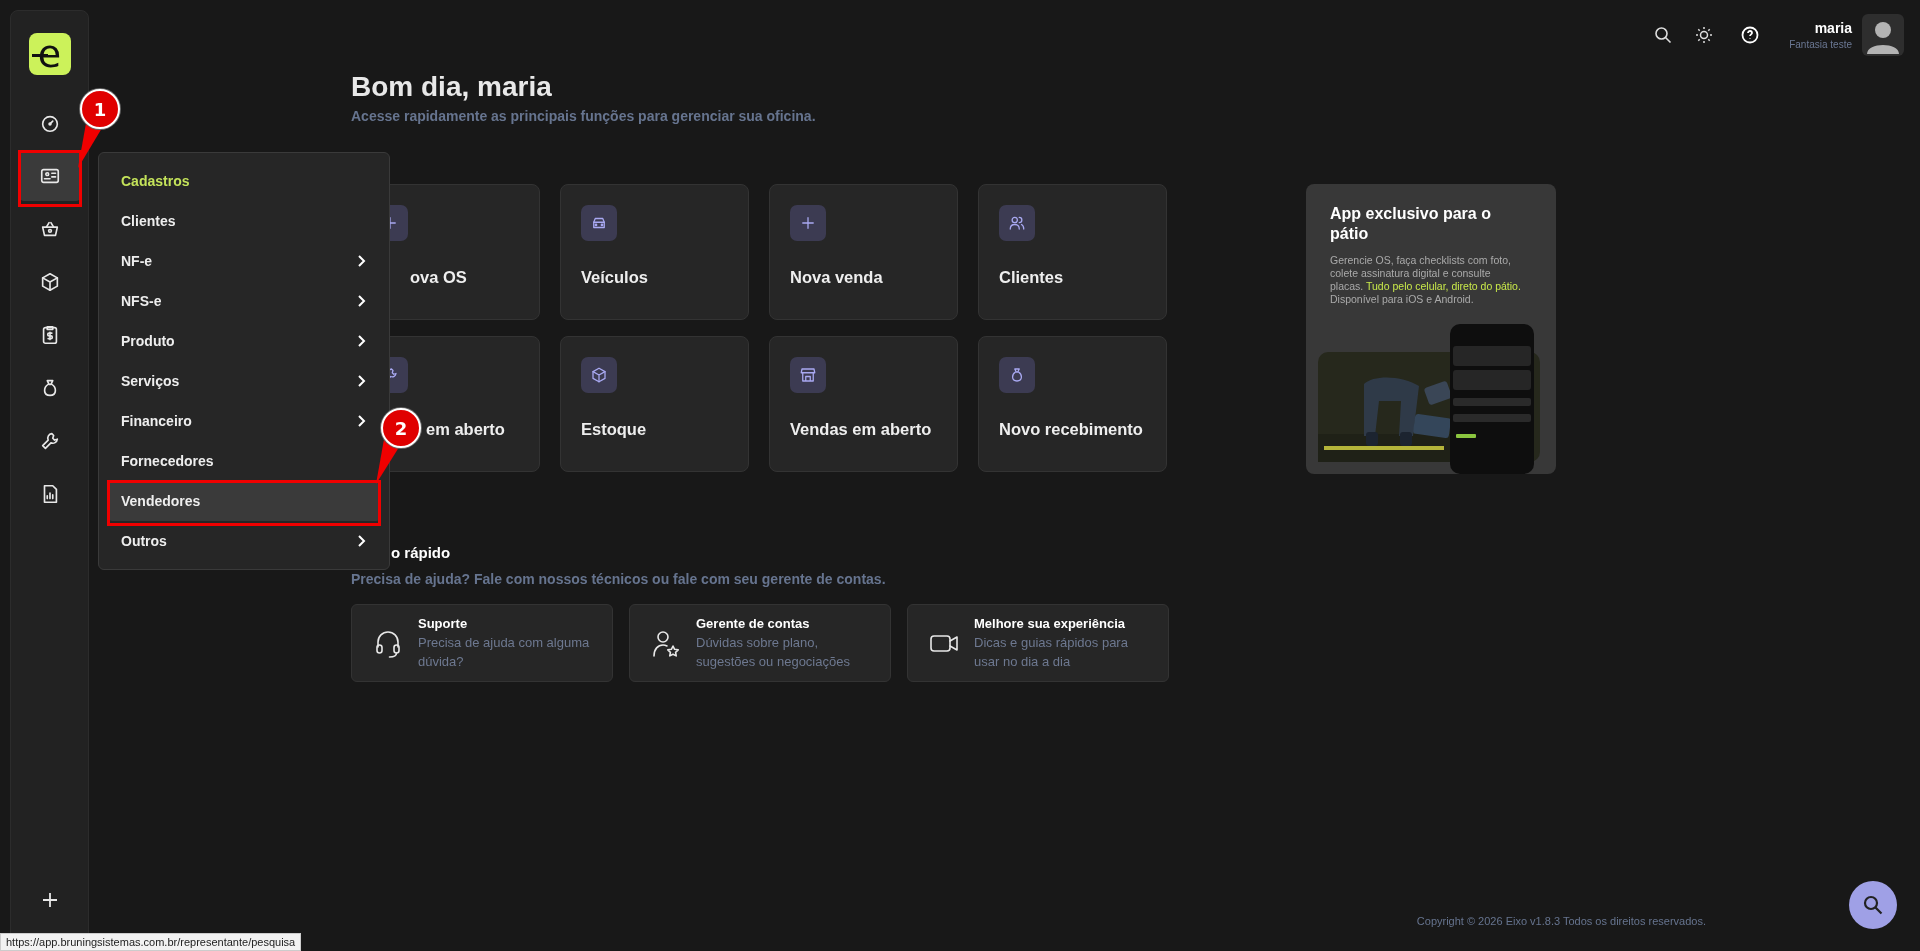 The image size is (1920, 951). What do you see at coordinates (1704, 35) in the screenshot?
I see `sun-icon` at bounding box center [1704, 35].